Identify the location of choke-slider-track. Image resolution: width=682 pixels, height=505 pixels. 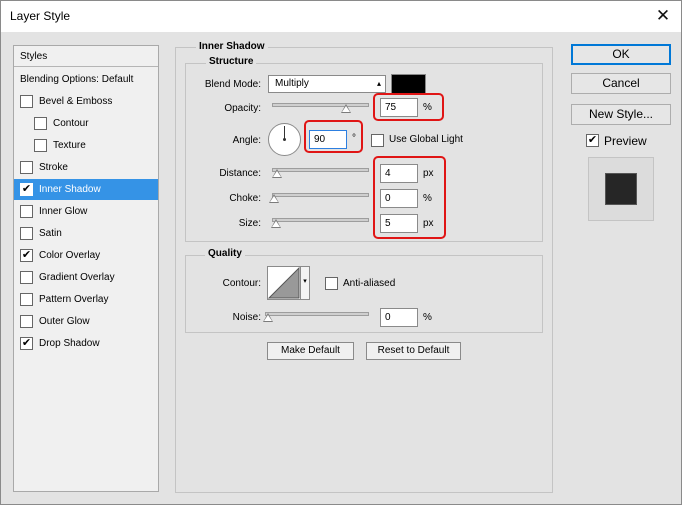
(320, 195).